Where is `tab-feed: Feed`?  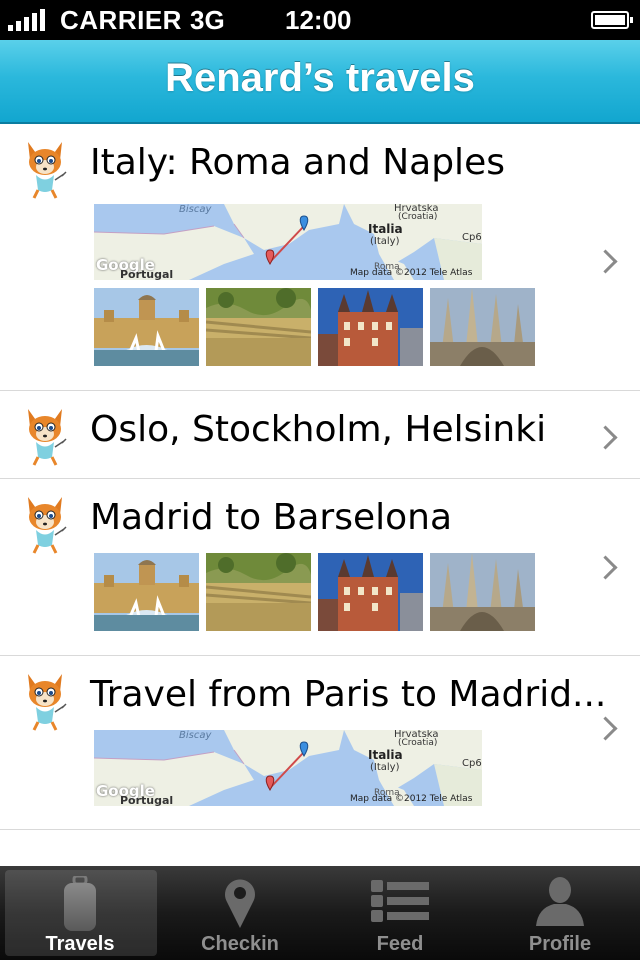 tab-feed: Feed is located at coordinates (400, 913).